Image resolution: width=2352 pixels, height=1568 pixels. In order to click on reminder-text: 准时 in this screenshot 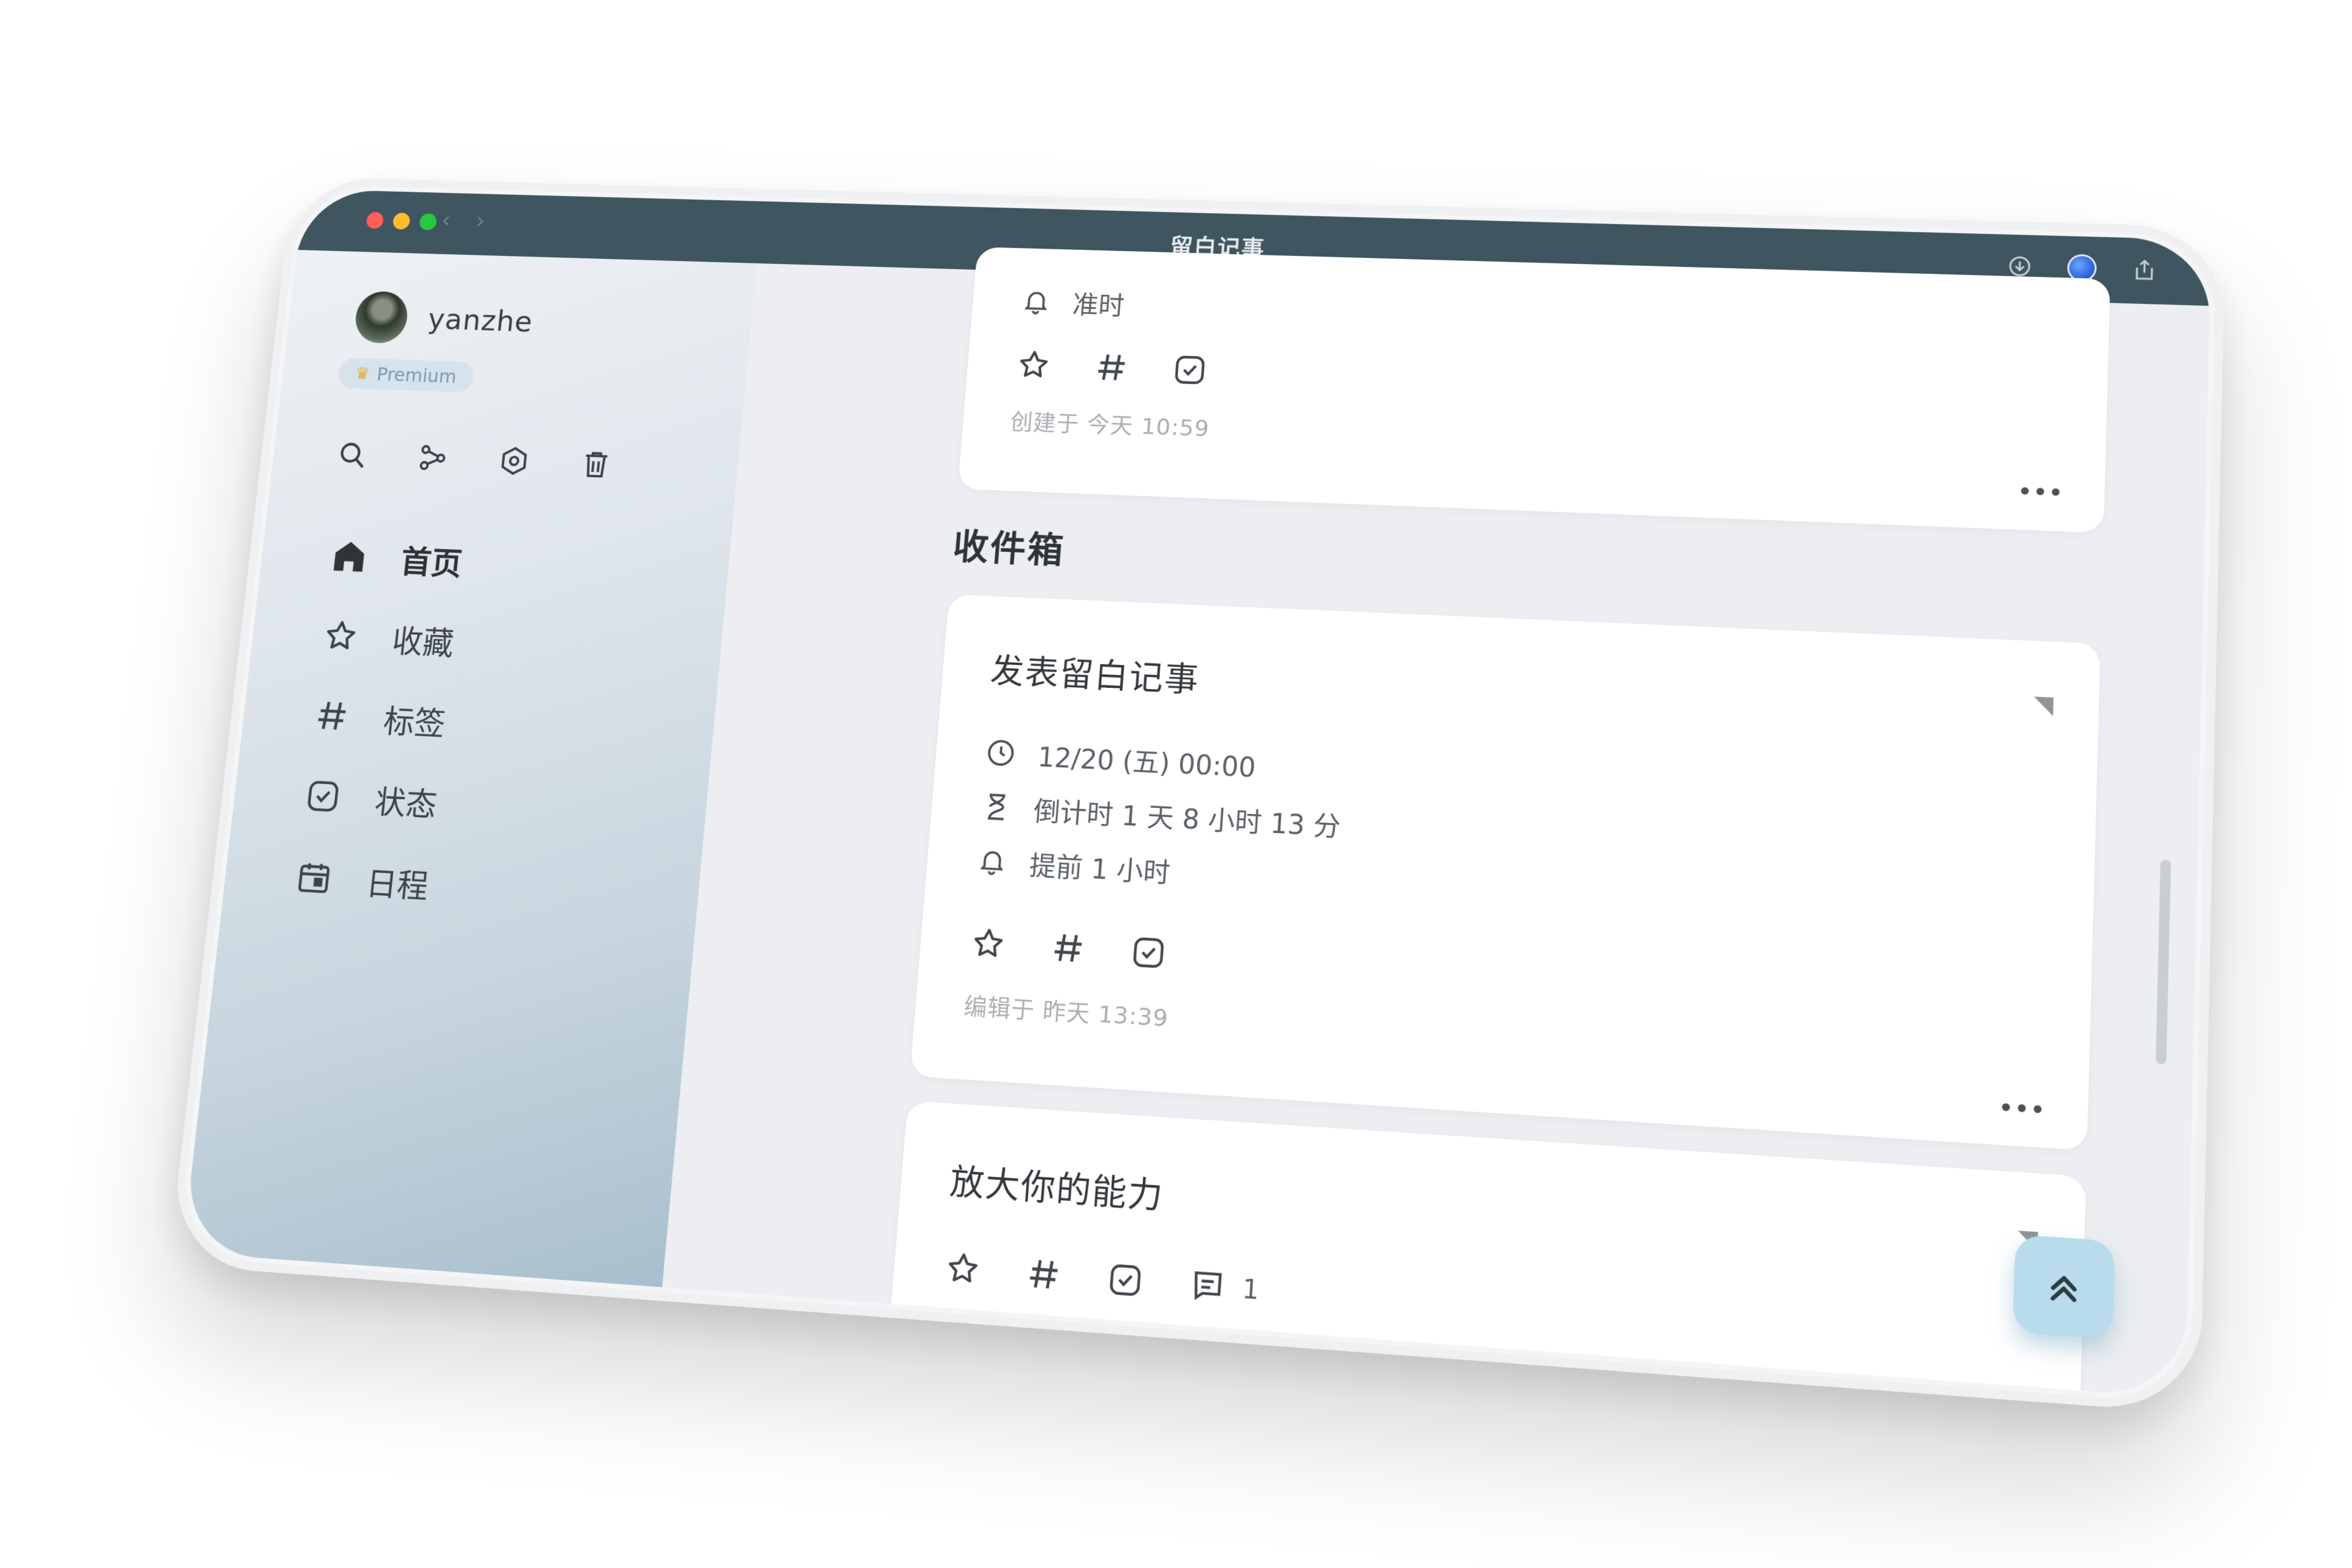, I will do `click(1099, 306)`.